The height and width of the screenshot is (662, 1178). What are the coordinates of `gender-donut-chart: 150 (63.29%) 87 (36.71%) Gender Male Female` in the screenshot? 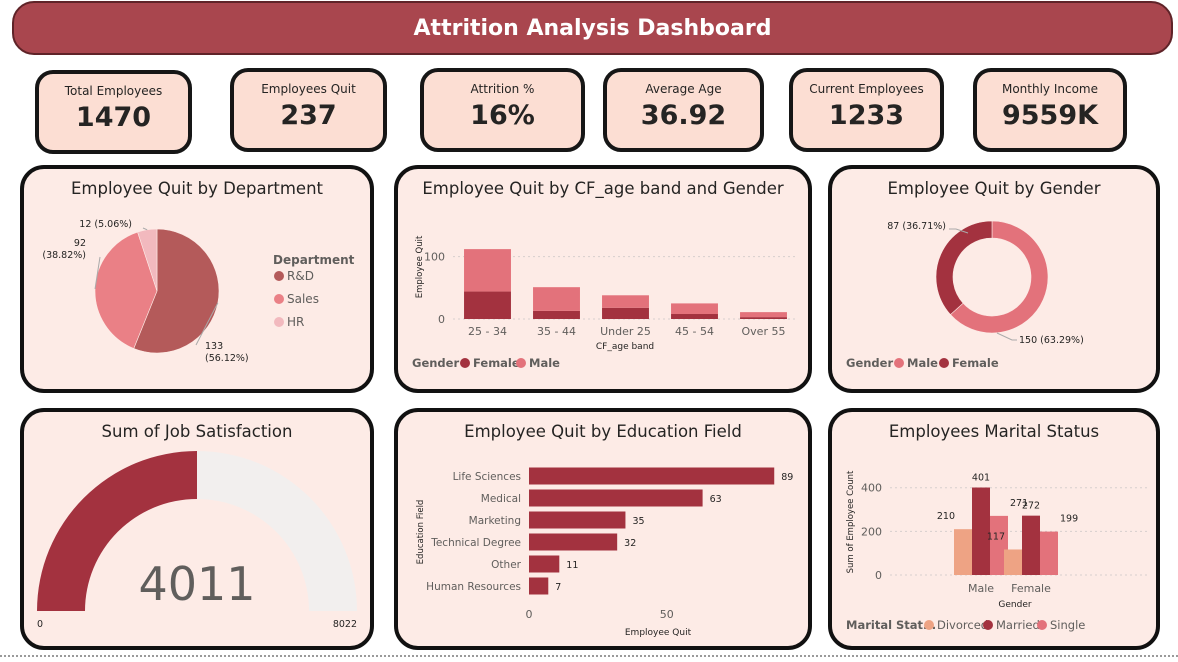 It's located at (994, 279).